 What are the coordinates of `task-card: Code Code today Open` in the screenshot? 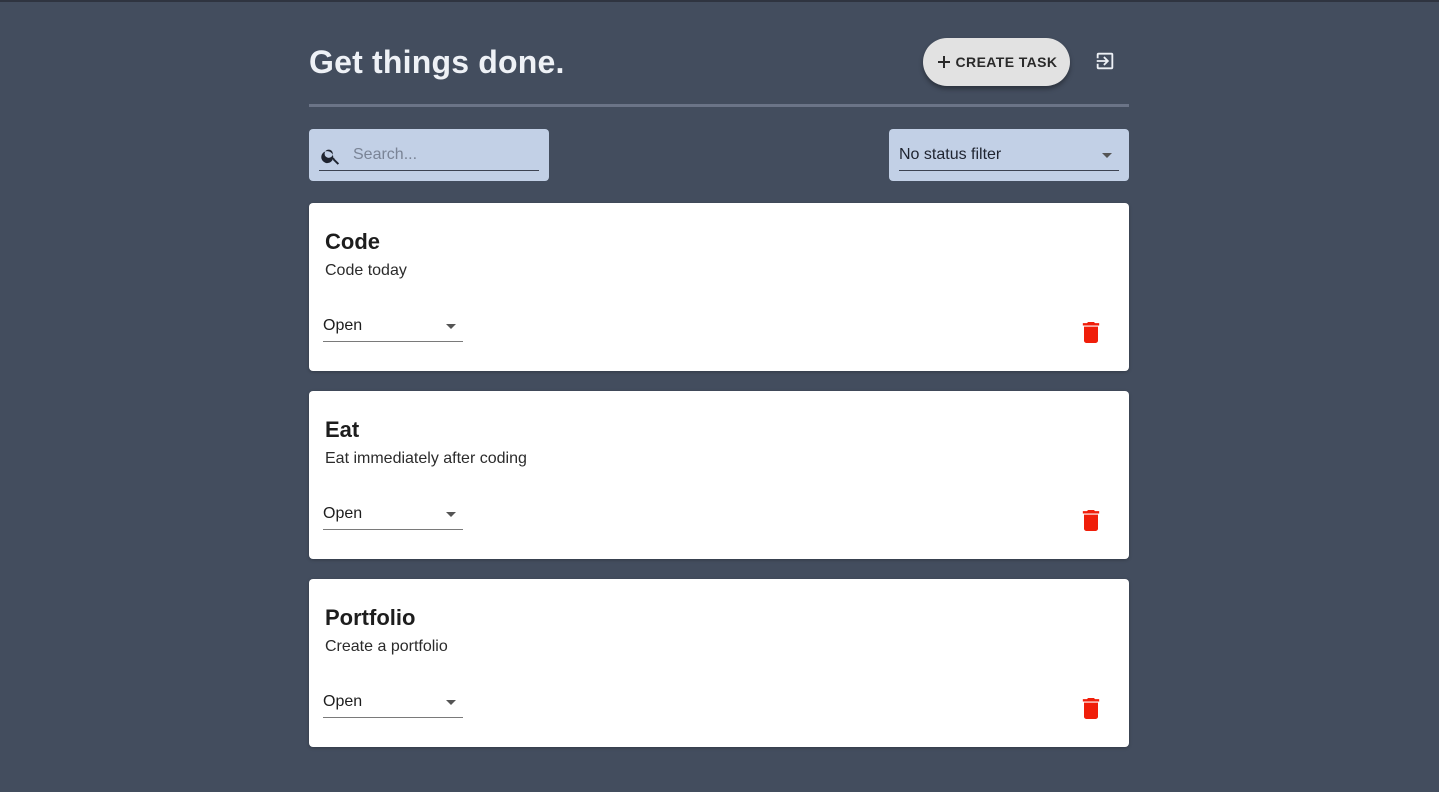 It's located at (719, 287).